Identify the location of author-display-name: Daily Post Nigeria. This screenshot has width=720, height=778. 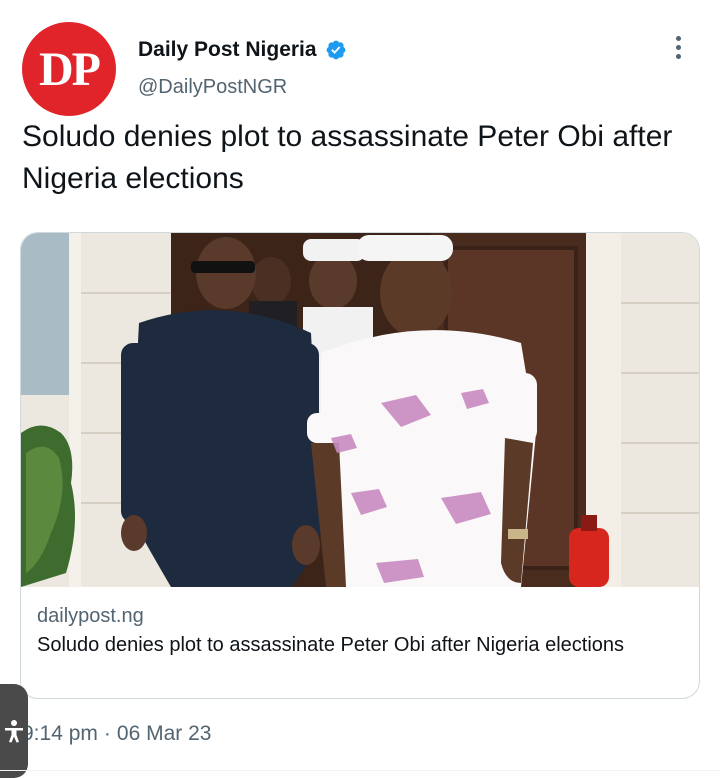
(227, 50).